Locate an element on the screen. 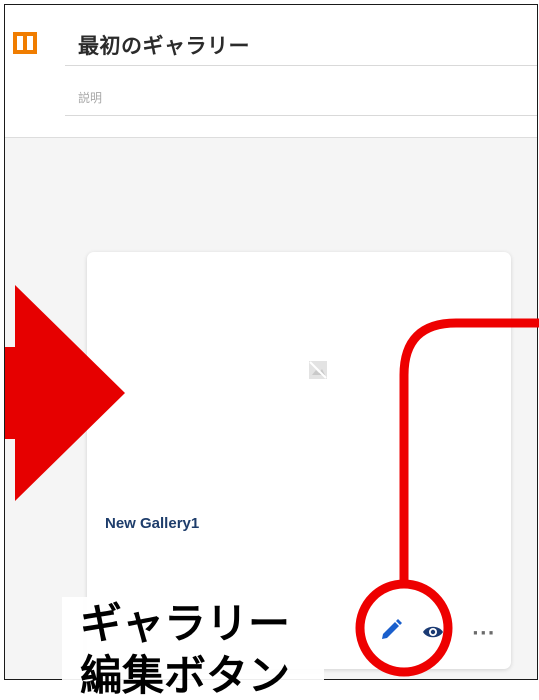  pointer-arrow-graphic is located at coordinates (65, 393).